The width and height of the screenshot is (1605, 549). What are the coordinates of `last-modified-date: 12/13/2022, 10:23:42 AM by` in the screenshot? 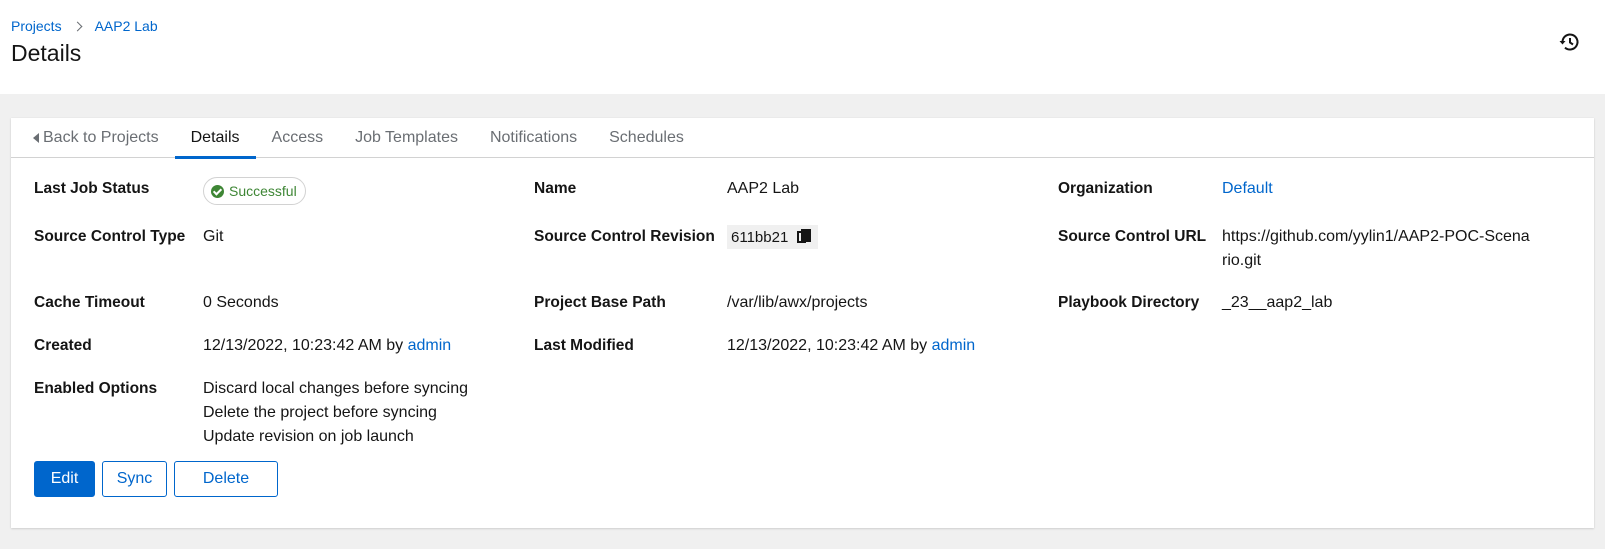 It's located at (827, 345).